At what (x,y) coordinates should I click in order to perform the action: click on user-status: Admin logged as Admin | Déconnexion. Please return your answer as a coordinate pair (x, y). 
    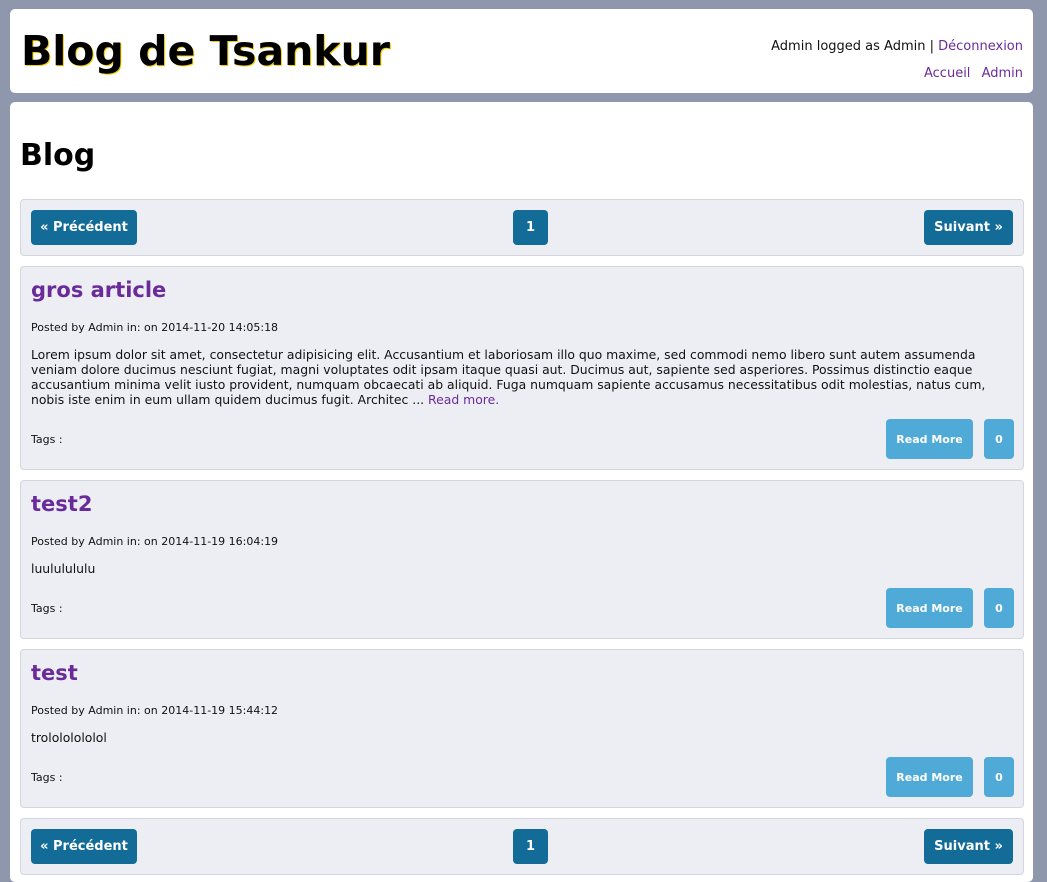
    Looking at the image, I should click on (897, 47).